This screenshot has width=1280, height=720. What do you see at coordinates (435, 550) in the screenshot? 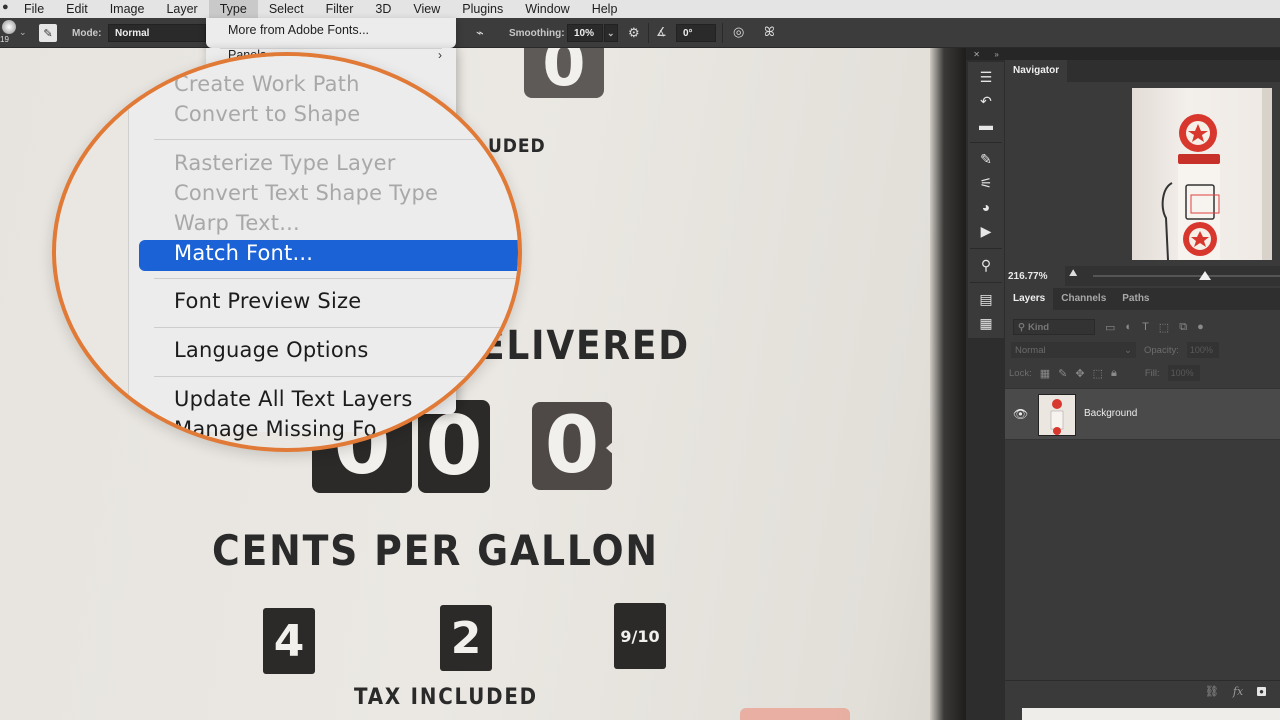
I see `cents-per-gallon-text: CENTS PER GALLON` at bounding box center [435, 550].